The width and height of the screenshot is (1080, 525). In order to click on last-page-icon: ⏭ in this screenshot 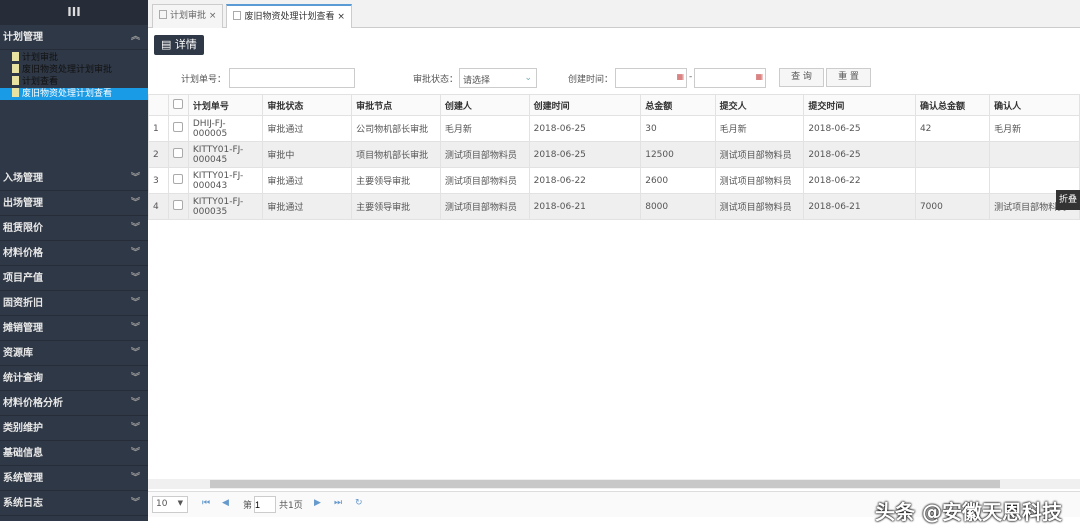, I will do `click(338, 503)`.